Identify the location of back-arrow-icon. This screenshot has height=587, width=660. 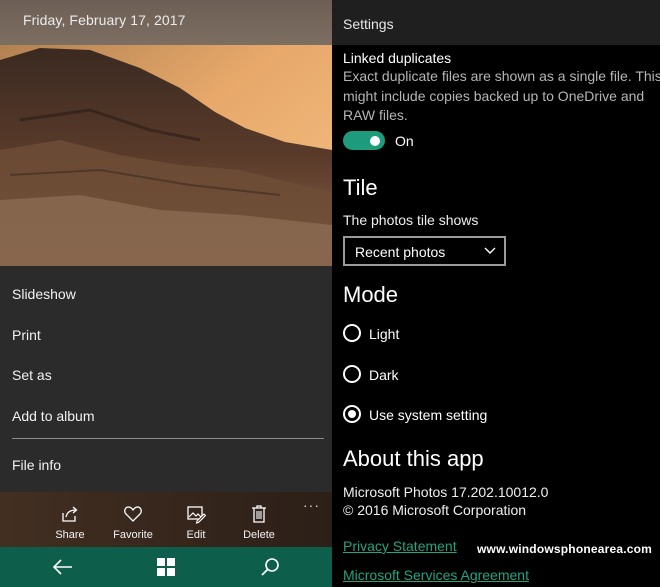
(63, 567).